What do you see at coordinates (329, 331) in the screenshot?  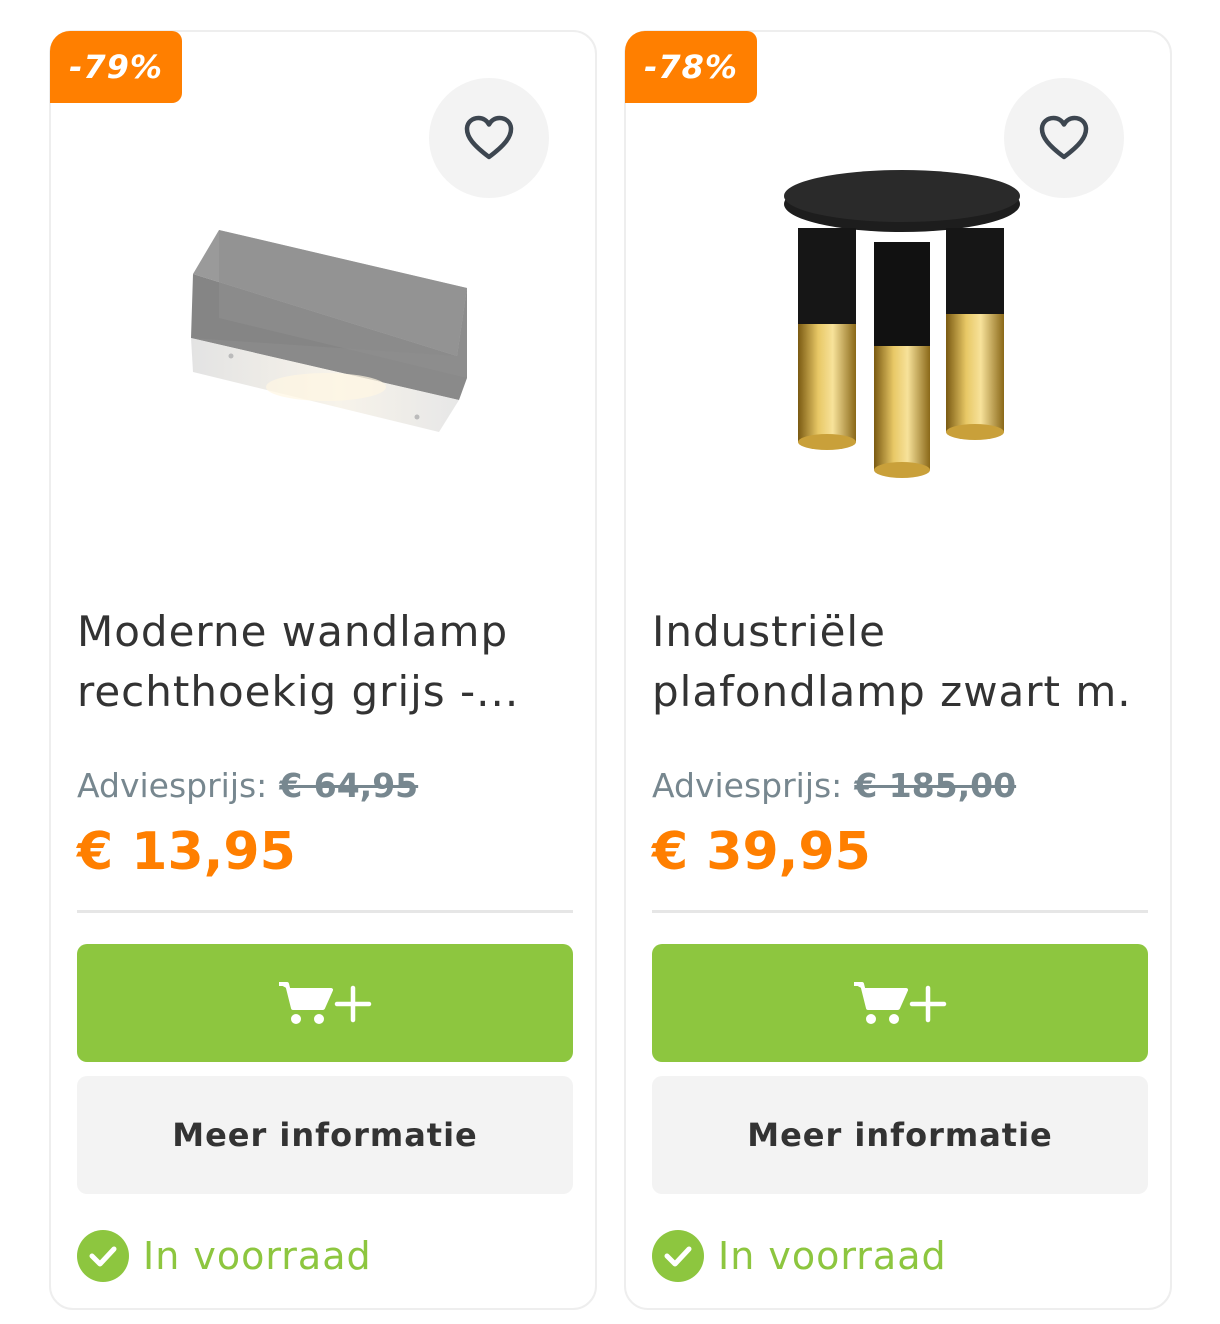 I see `grey-wall-lamp-image` at bounding box center [329, 331].